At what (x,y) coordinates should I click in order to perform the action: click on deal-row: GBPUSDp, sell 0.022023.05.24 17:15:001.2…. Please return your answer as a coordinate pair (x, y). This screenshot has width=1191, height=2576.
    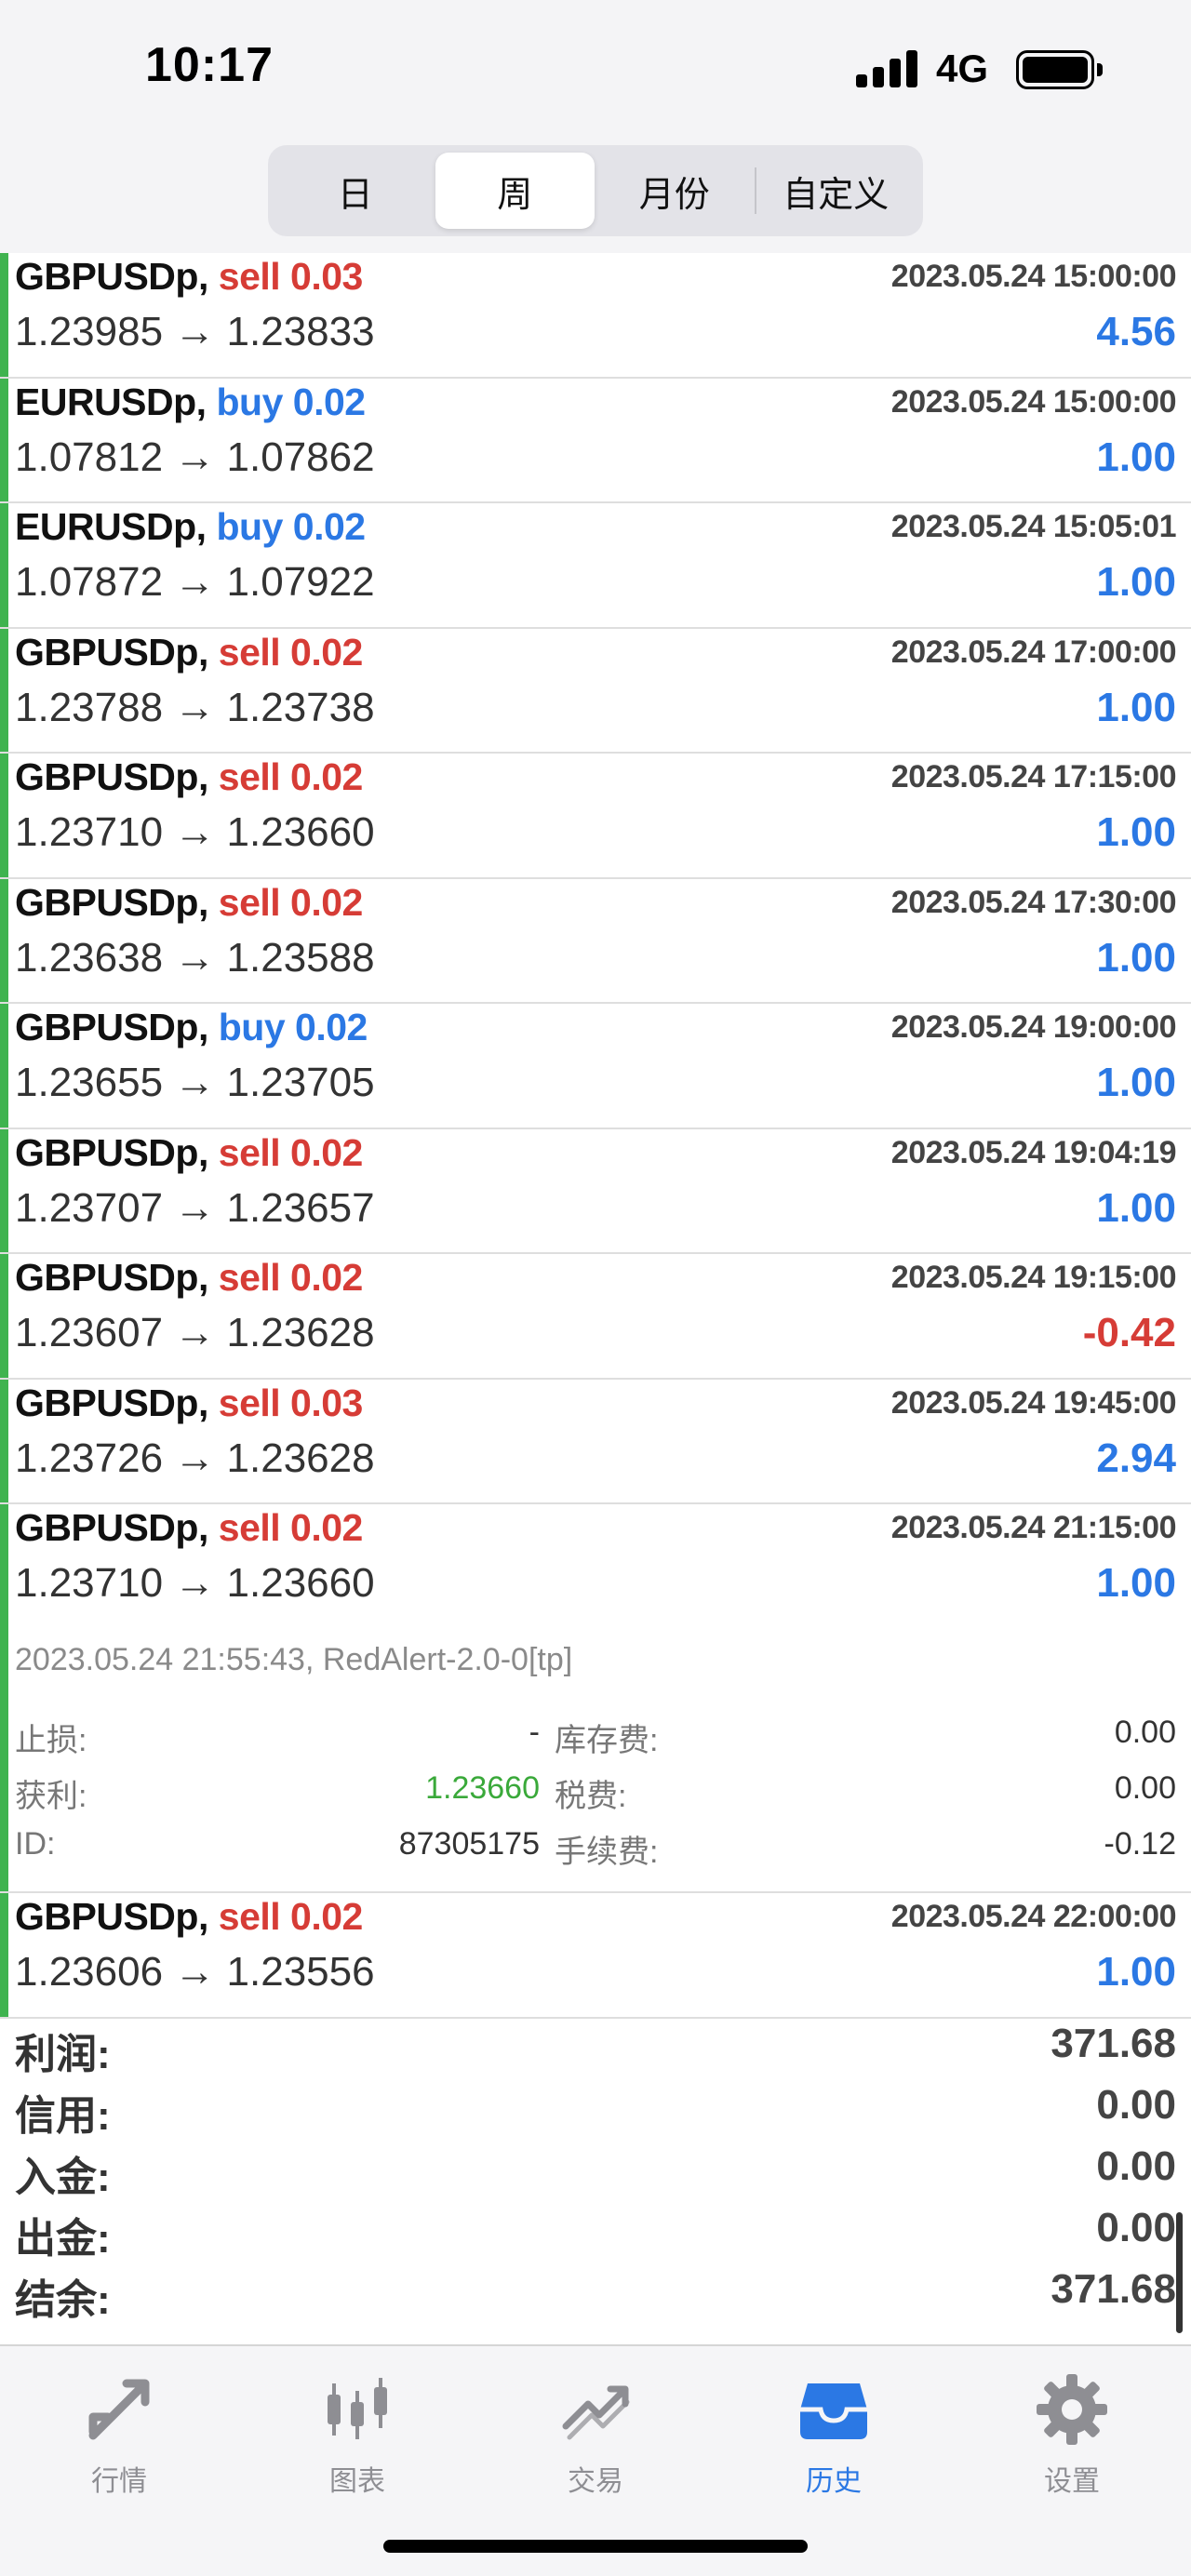
    Looking at the image, I should click on (595, 816).